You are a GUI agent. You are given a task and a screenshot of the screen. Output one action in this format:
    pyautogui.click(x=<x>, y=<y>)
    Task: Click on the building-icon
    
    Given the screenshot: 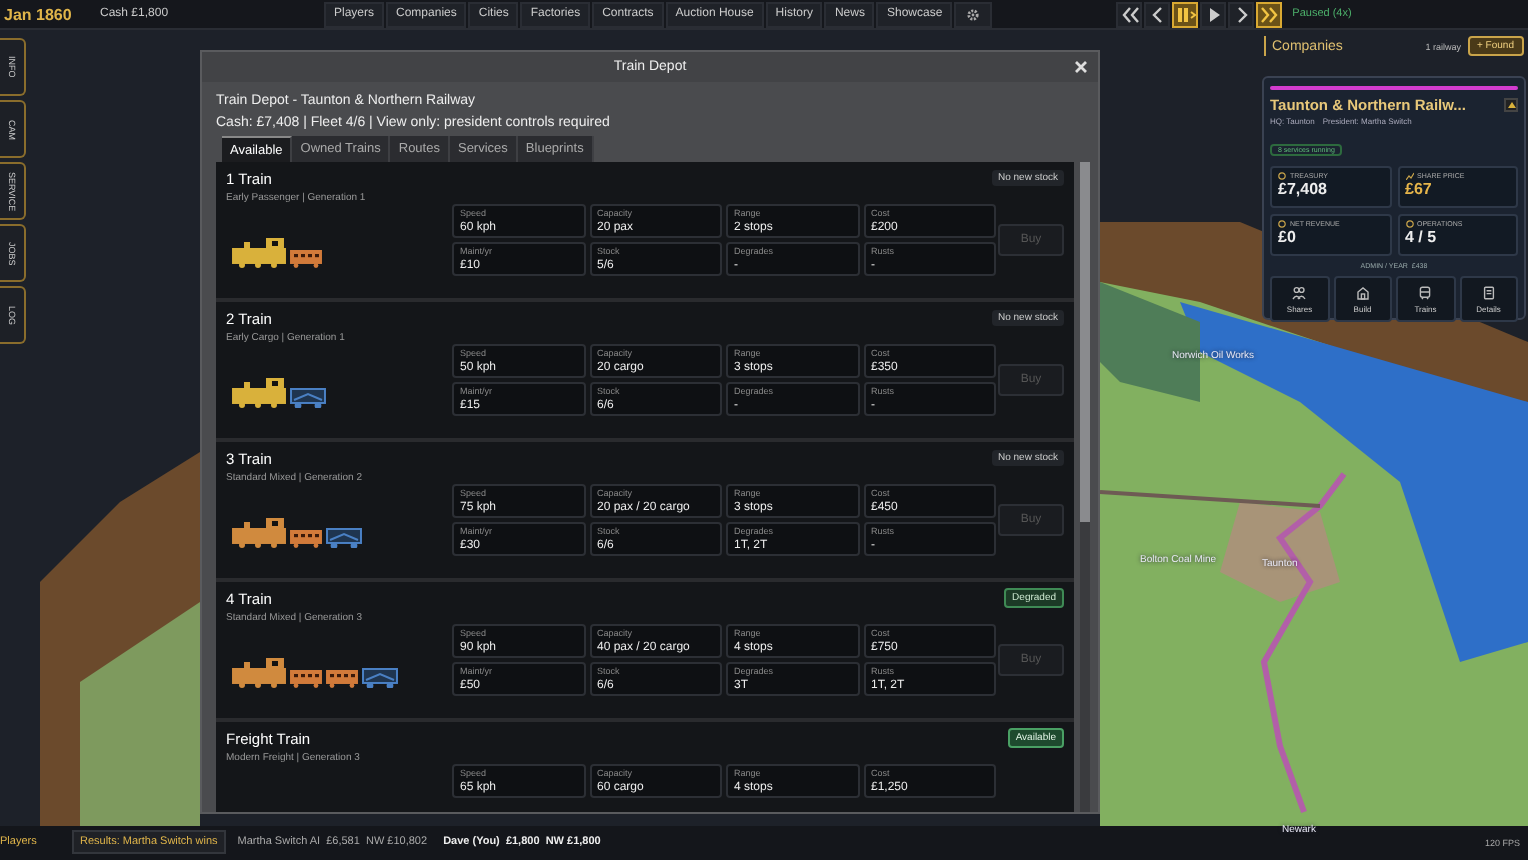 What is the action you would take?
    pyautogui.click(x=1362, y=292)
    